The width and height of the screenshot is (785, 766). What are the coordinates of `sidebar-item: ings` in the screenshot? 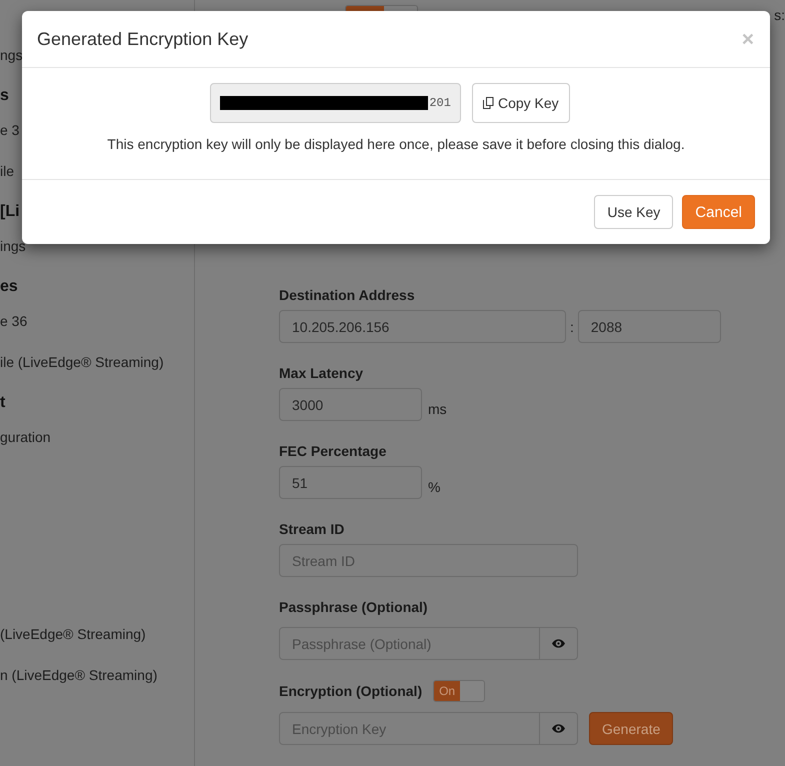 It's located at (13, 246).